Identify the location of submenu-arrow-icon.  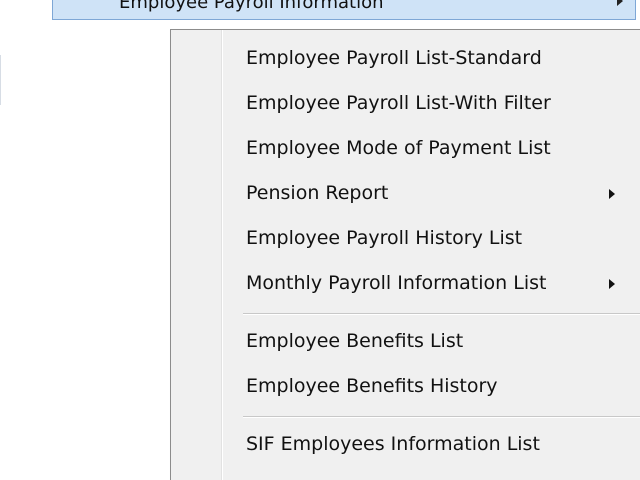
(620, 3).